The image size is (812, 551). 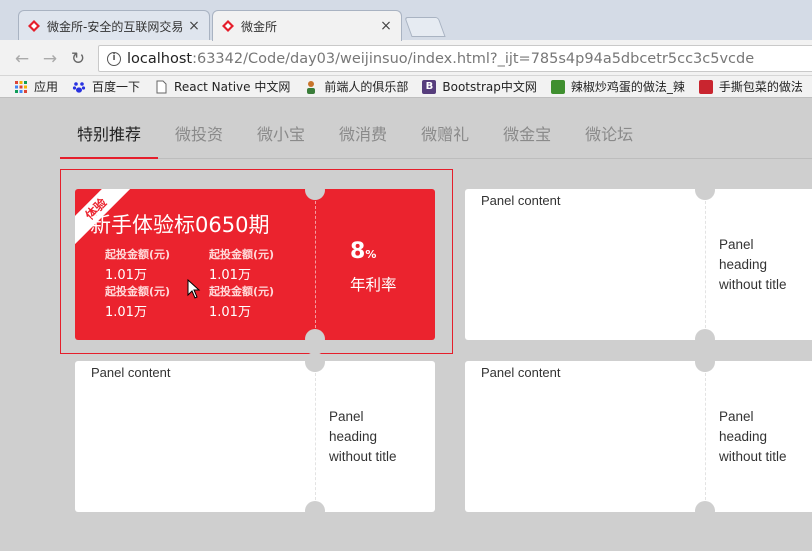 I want to click on forward-arrow-icon: →, so click(x=50, y=59).